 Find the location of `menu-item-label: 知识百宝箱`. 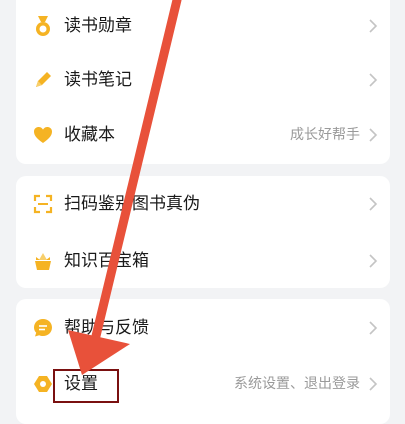

menu-item-label: 知识百宝箱 is located at coordinates (106, 261).